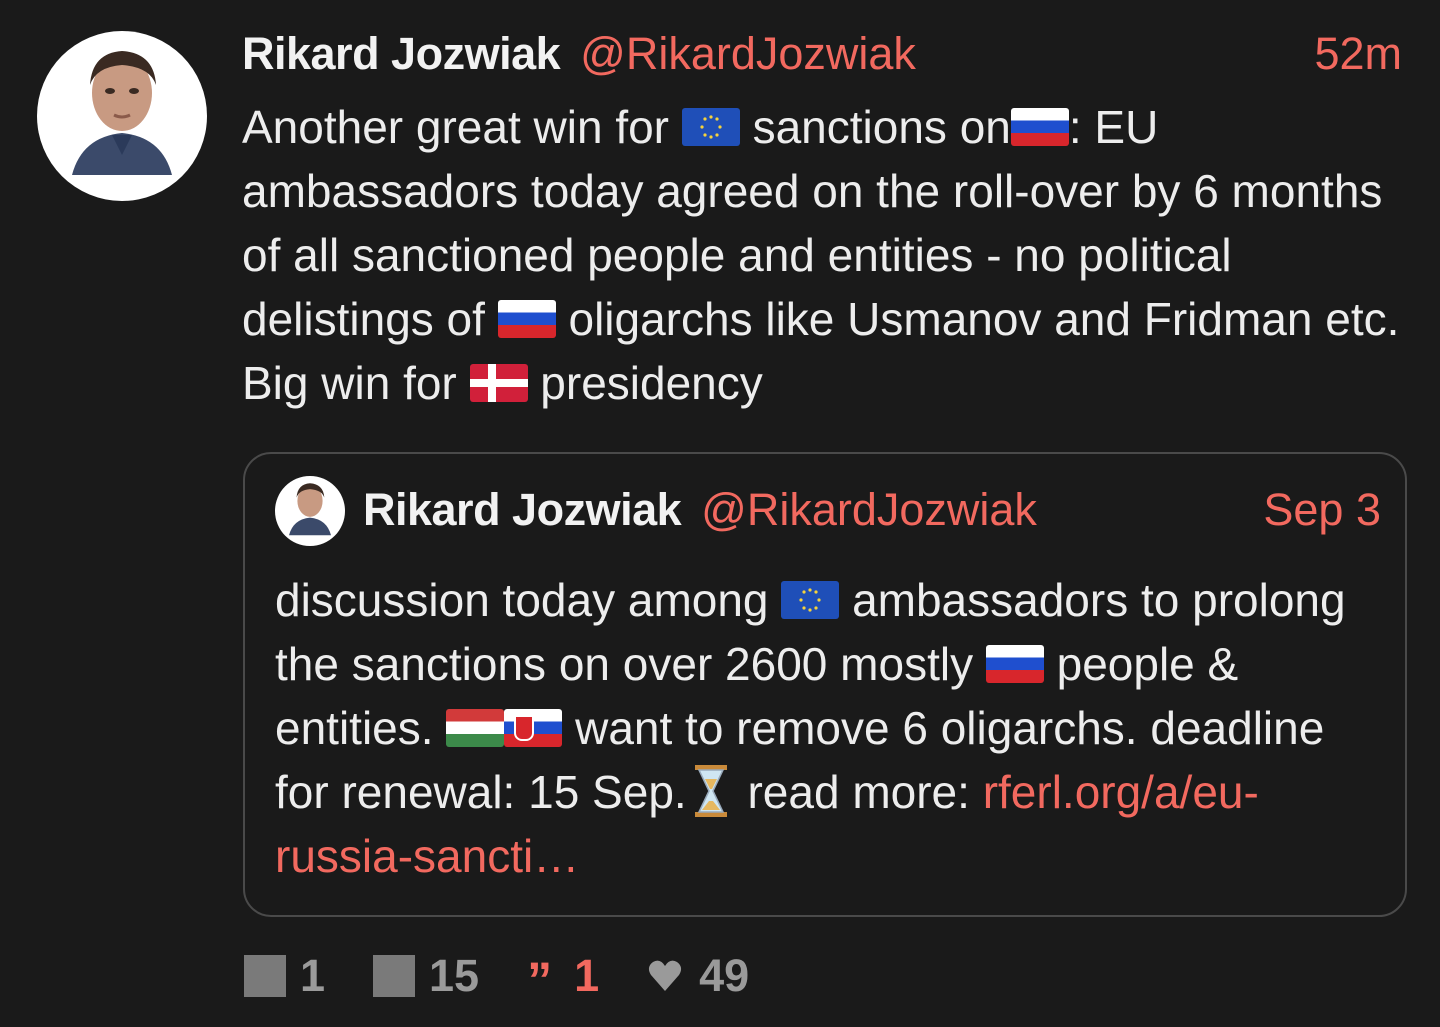 Image resolution: width=1440 pixels, height=1027 pixels. What do you see at coordinates (540, 980) in the screenshot?
I see `quote-icon: ”` at bounding box center [540, 980].